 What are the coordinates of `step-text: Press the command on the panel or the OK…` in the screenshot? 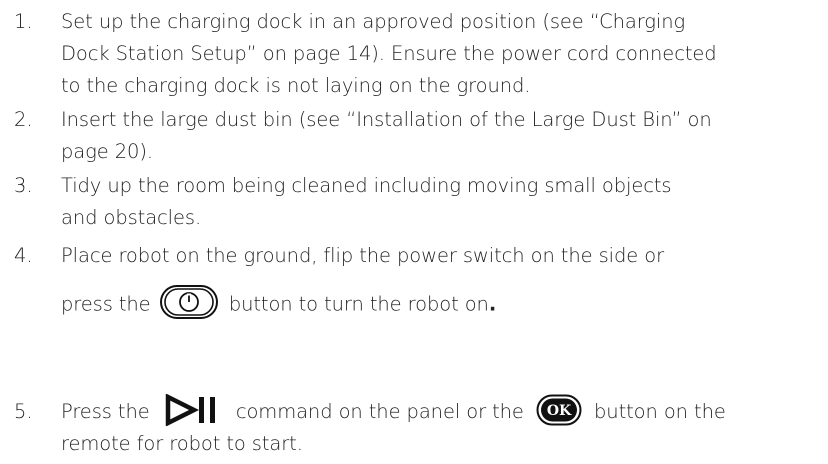 It's located at (443, 426).